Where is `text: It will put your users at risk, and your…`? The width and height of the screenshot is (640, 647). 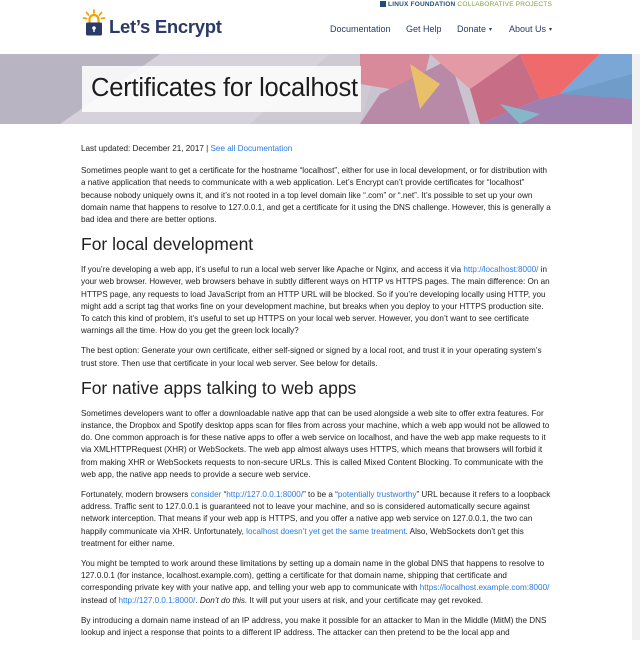 text: It will put your users at risk, and your… is located at coordinates (365, 600).